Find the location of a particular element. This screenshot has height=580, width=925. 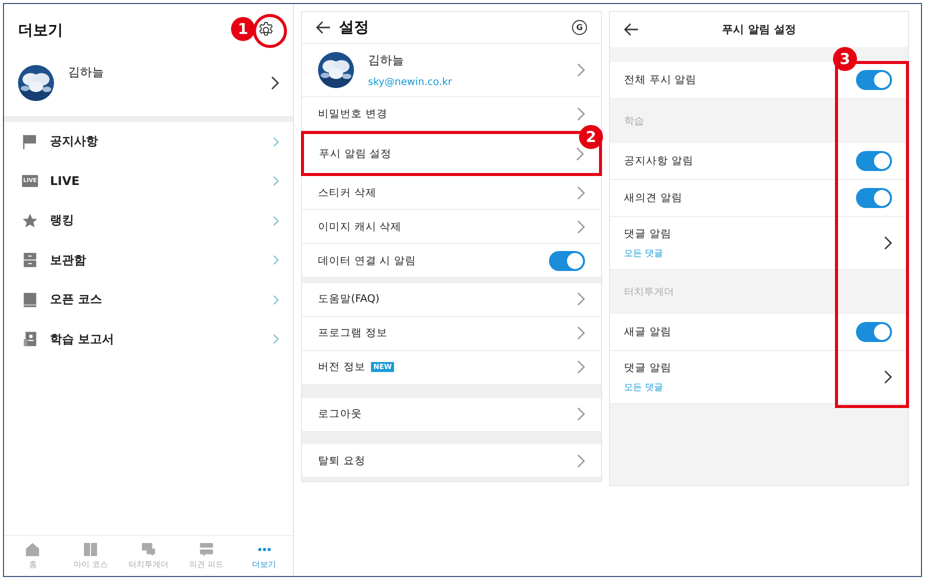

menu-item: 오픈 코스 is located at coordinates (148, 300).